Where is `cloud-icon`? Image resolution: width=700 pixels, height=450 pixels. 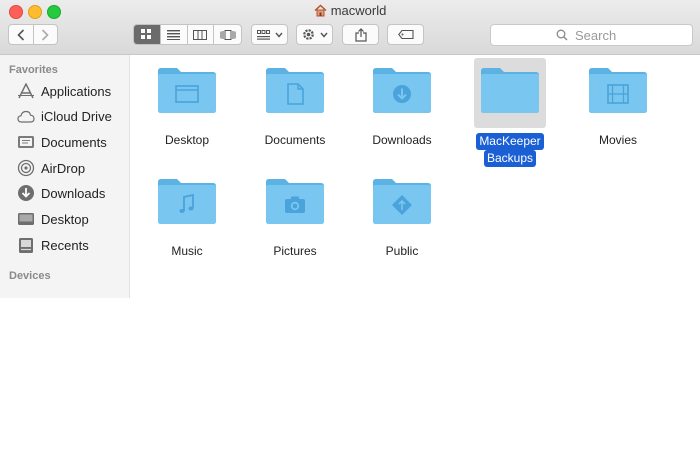 cloud-icon is located at coordinates (27, 116).